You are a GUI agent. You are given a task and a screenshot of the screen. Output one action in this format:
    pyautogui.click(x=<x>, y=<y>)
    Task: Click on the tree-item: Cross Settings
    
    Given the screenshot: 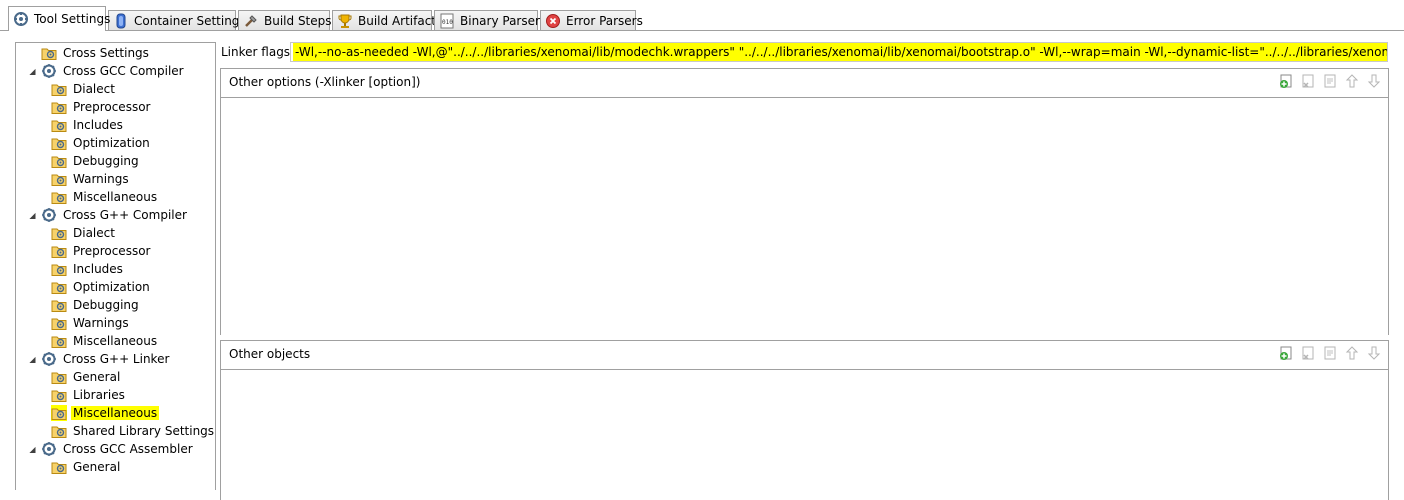 What is the action you would take?
    pyautogui.click(x=89, y=53)
    